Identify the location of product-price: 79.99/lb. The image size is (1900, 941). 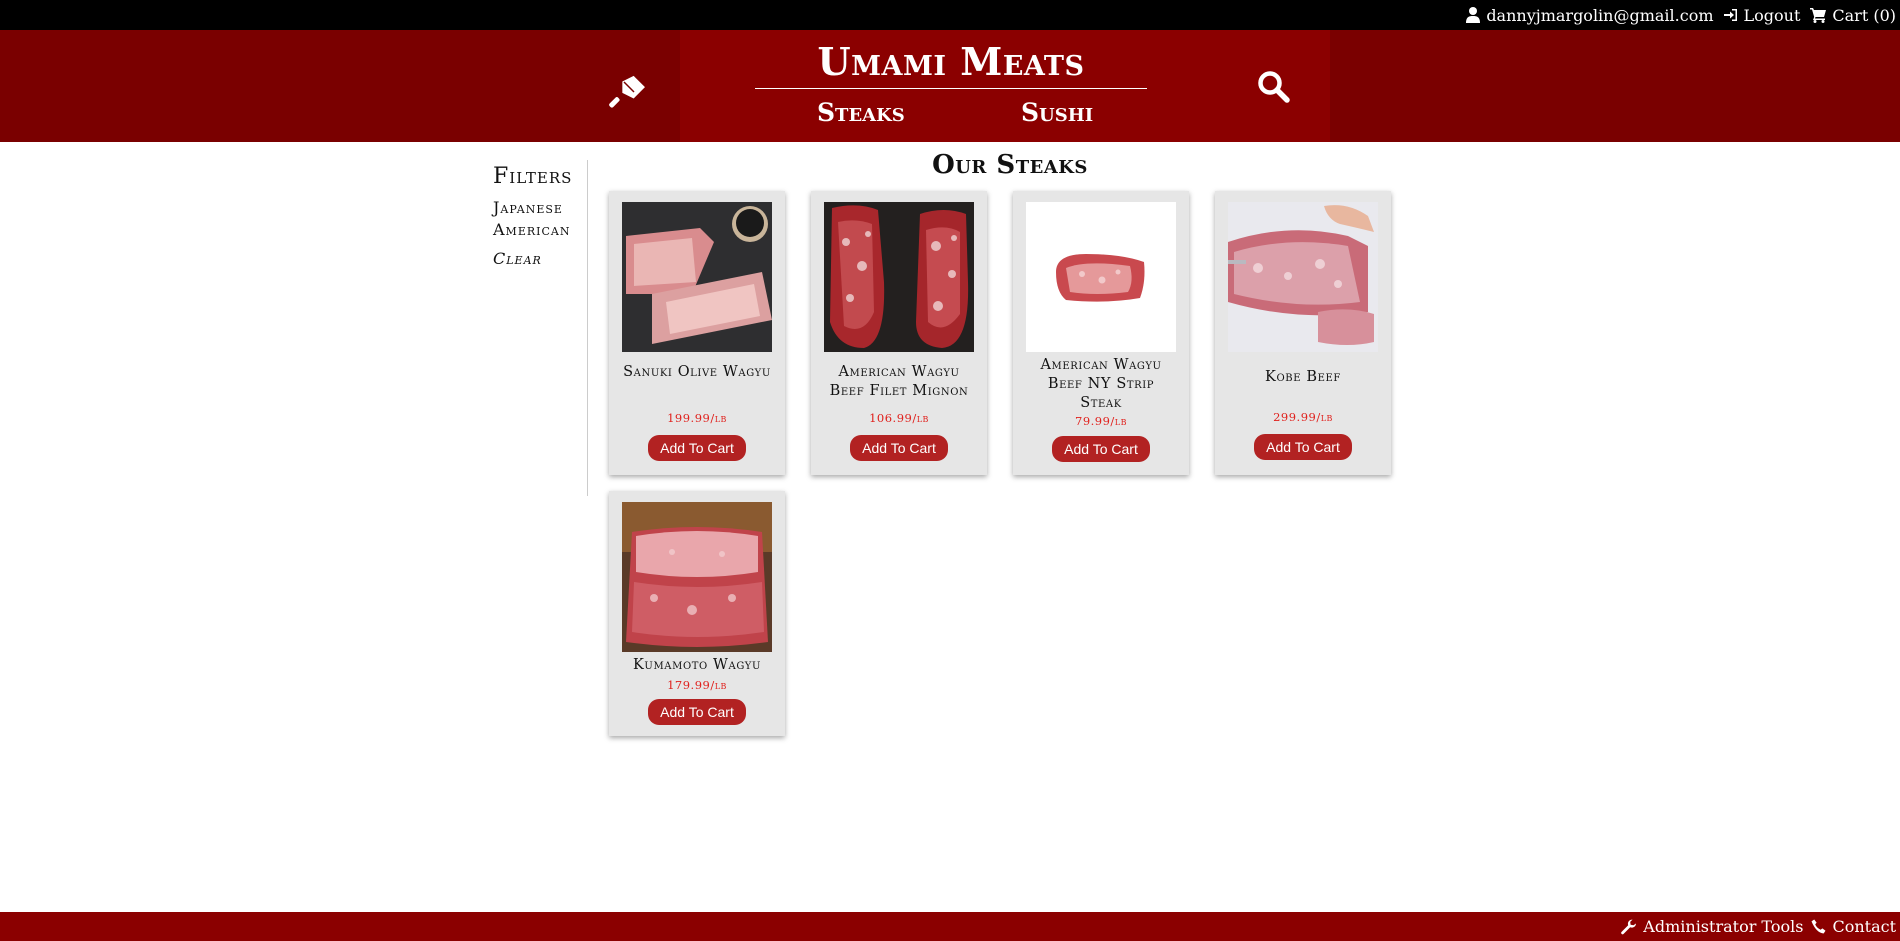
(1101, 421).